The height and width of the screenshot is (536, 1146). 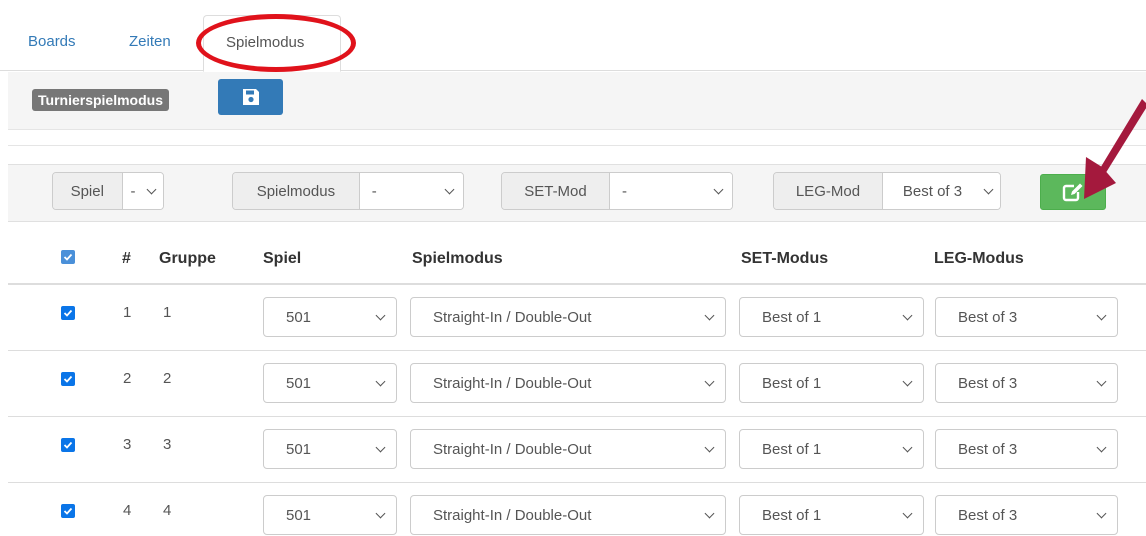 What do you see at coordinates (133, 191) in the screenshot?
I see `filter-spiel-value: -` at bounding box center [133, 191].